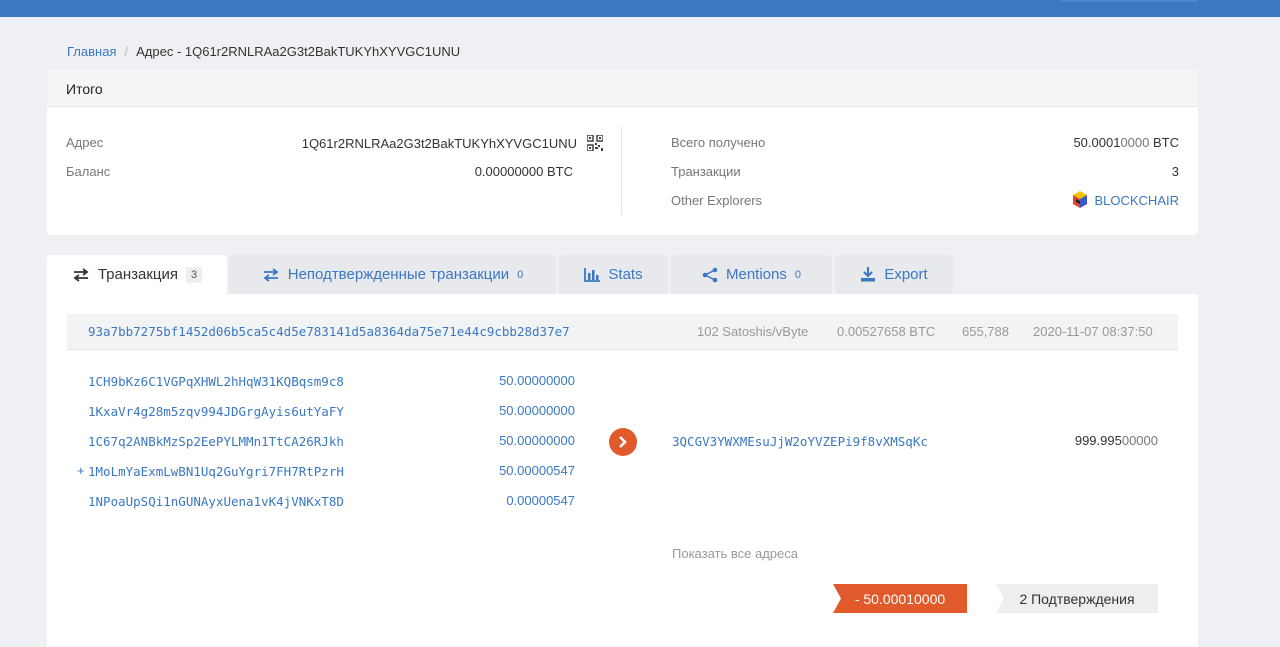  What do you see at coordinates (1098, 440) in the screenshot?
I see `output-amount-main: 999.995` at bounding box center [1098, 440].